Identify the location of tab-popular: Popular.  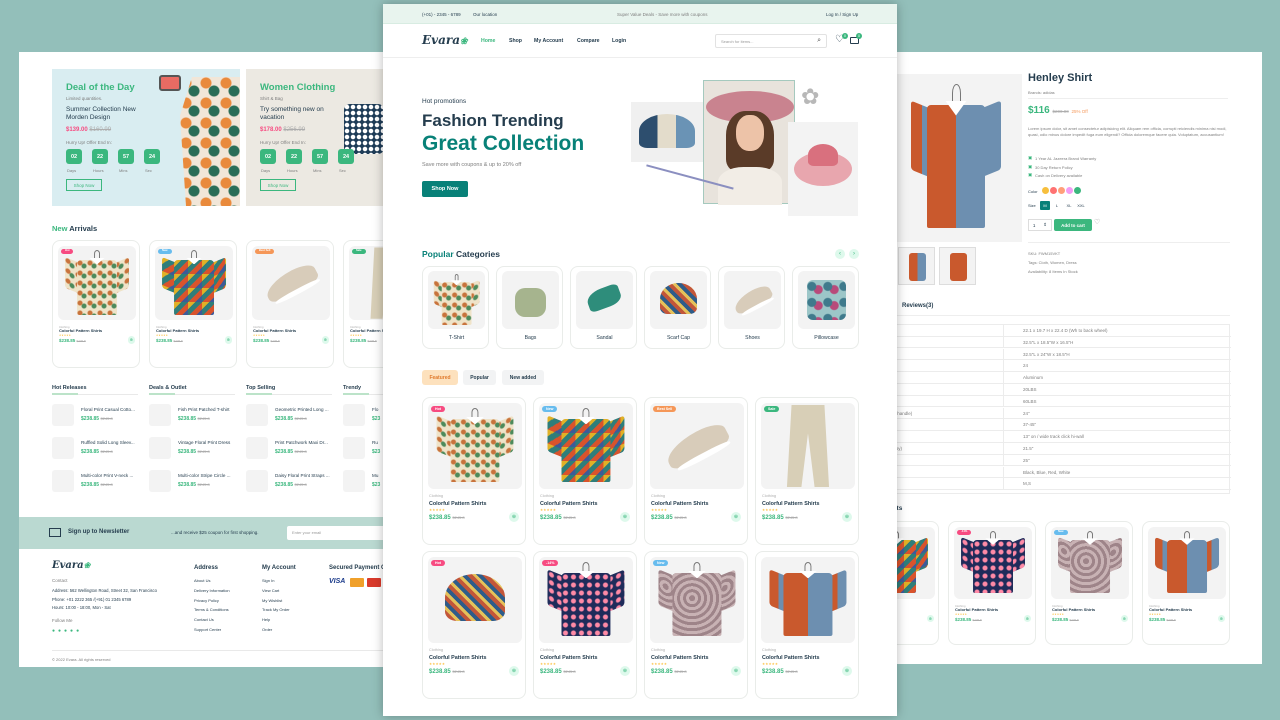
(479, 377).